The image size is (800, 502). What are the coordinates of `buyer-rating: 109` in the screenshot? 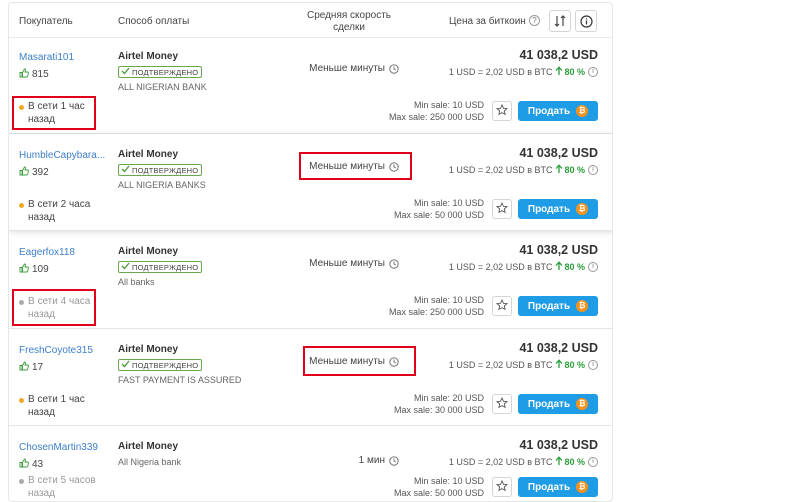 It's located at (34, 269).